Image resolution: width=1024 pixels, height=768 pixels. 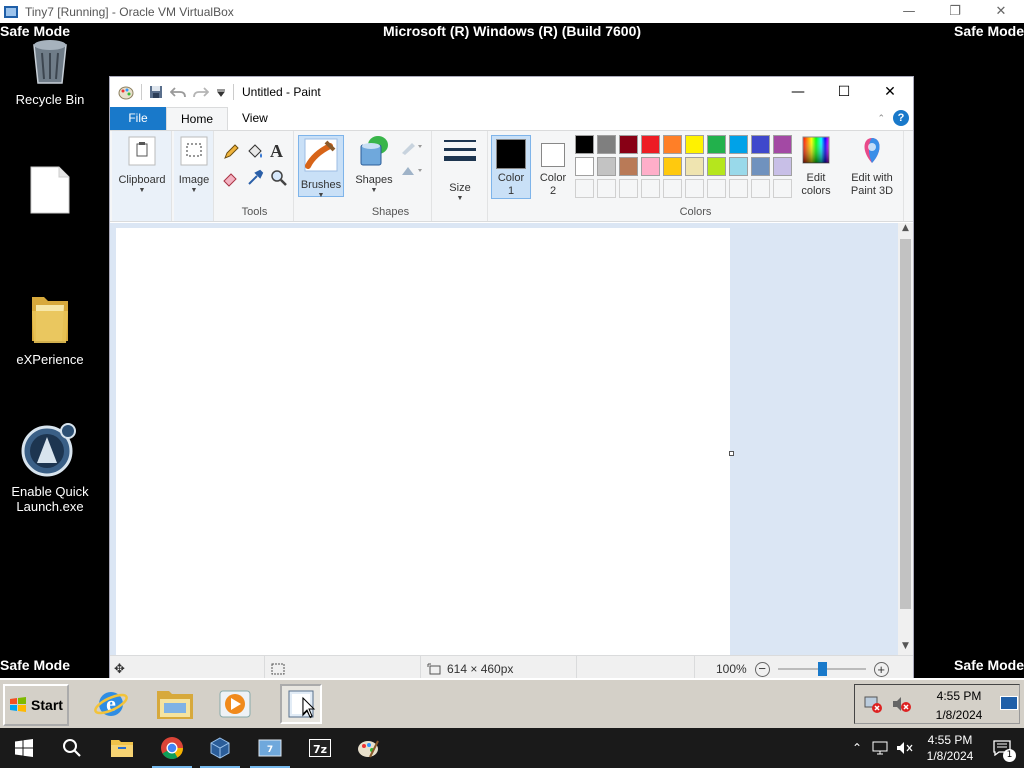 What do you see at coordinates (731, 453) in the screenshot?
I see `canvas-resize-handle-right` at bounding box center [731, 453].